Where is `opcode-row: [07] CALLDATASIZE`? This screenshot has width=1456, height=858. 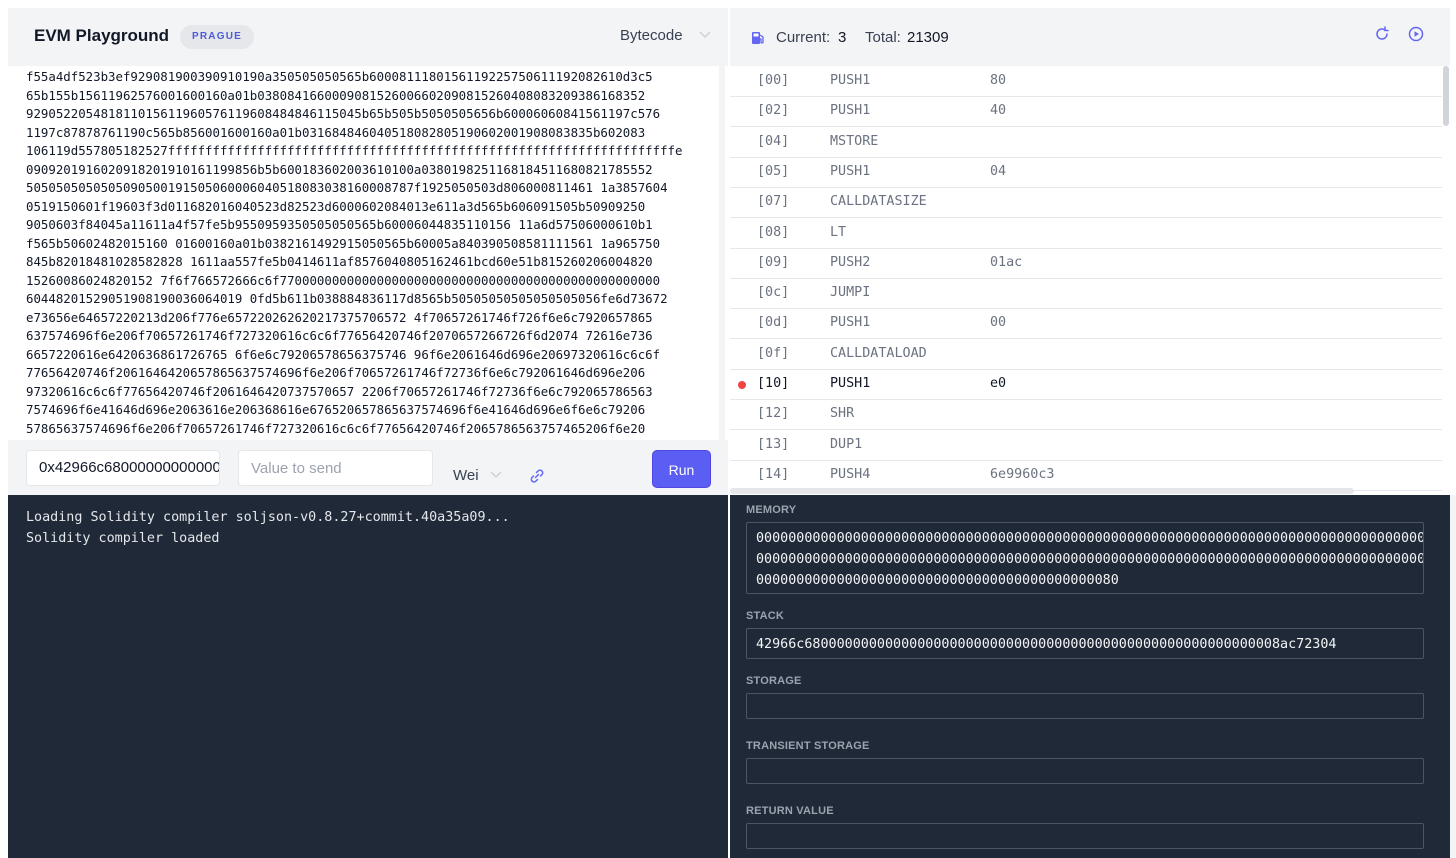
opcode-row: [07] CALLDATASIZE is located at coordinates (1086, 203).